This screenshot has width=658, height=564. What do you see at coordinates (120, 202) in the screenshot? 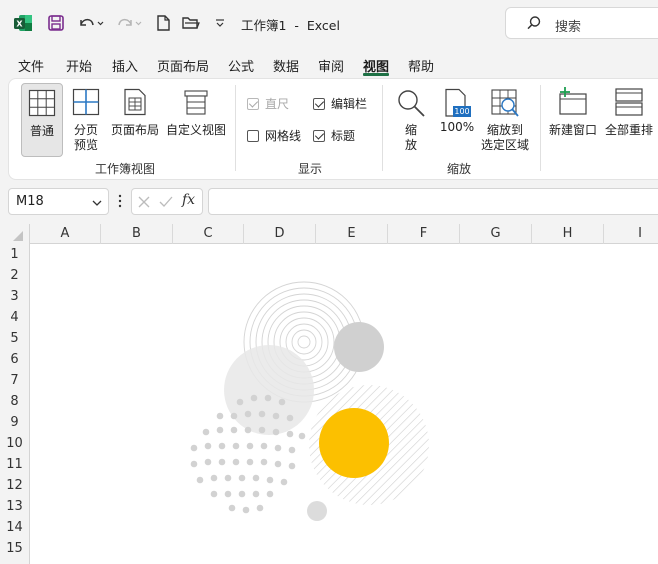
I see `more-options-icon` at bounding box center [120, 202].